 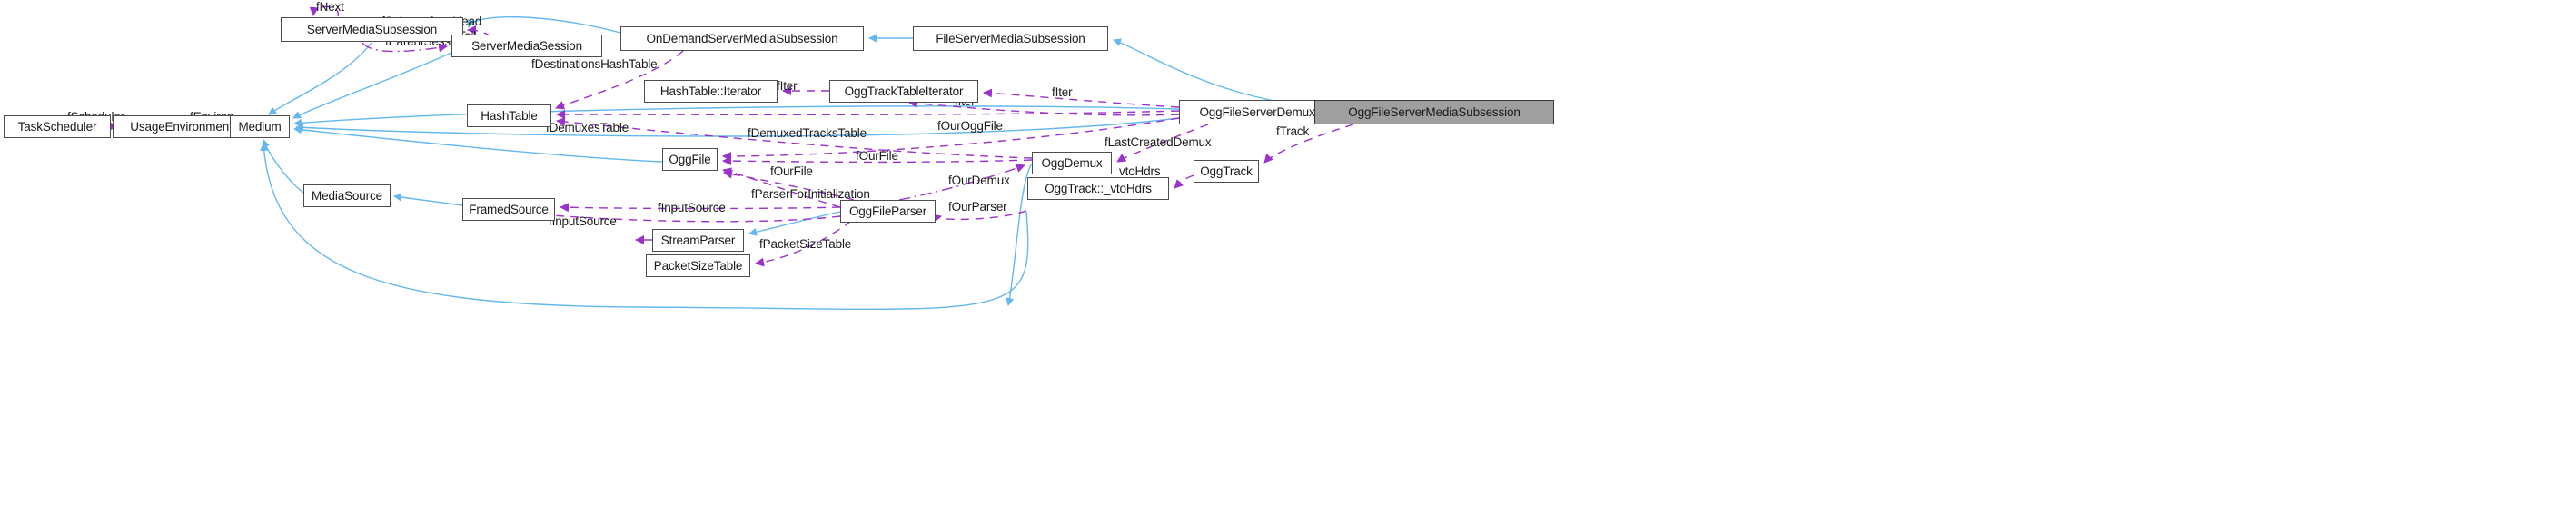 I want to click on node-oggfileparser: OggFileParser, so click(x=888, y=211).